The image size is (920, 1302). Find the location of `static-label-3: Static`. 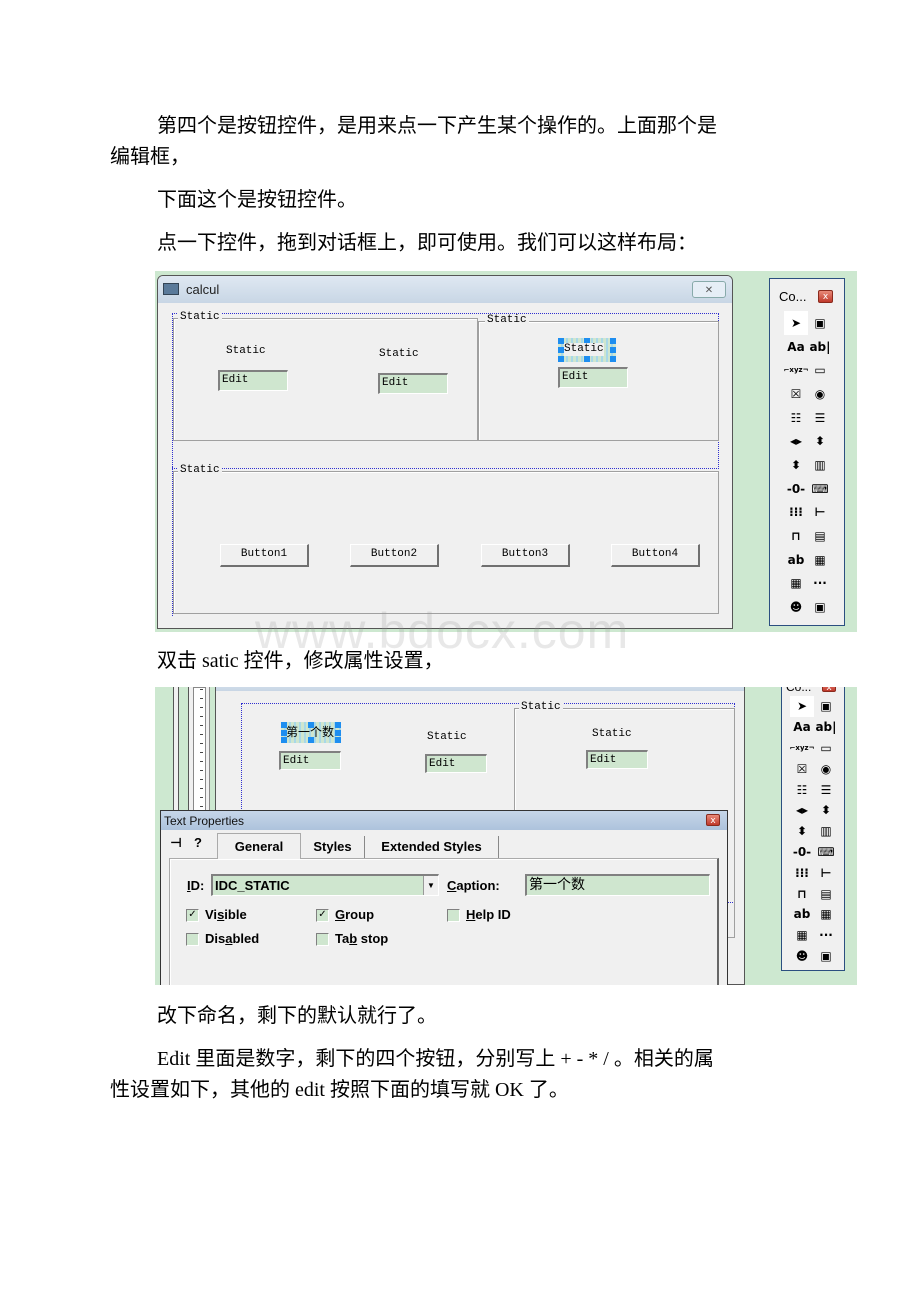

static-label-3: Static is located at coordinates (612, 734).